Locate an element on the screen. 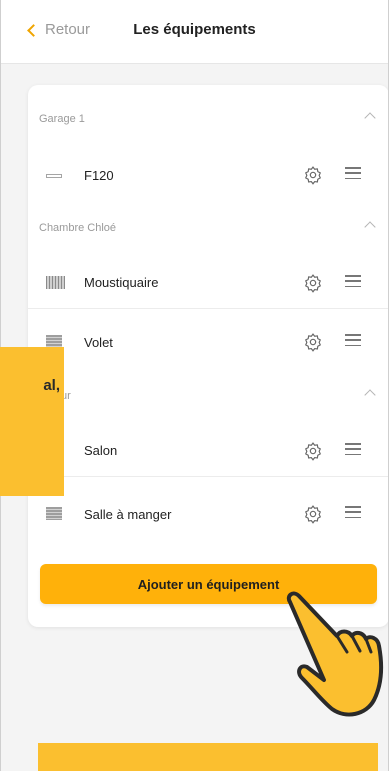 Image resolution: width=389 pixels, height=771 pixels. page-title: Les équipements is located at coordinates (194, 29).